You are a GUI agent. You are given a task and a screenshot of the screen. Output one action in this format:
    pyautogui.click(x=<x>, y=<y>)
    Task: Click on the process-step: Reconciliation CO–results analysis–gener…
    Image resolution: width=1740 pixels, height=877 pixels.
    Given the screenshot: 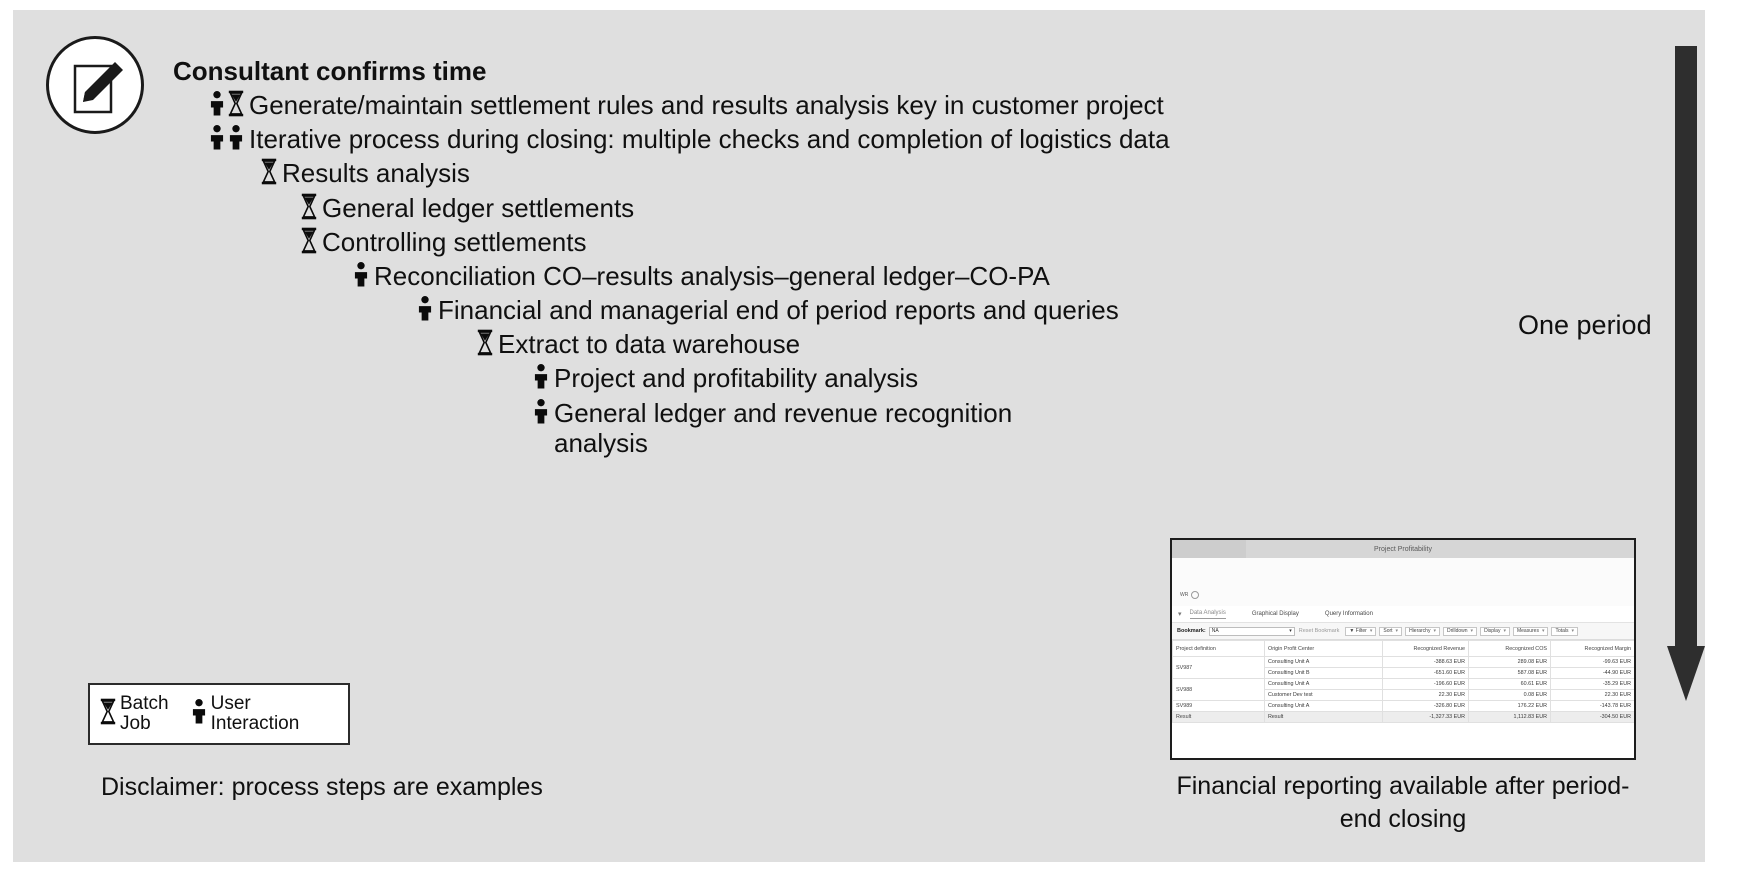 What is the action you would take?
    pyautogui.click(x=593, y=276)
    